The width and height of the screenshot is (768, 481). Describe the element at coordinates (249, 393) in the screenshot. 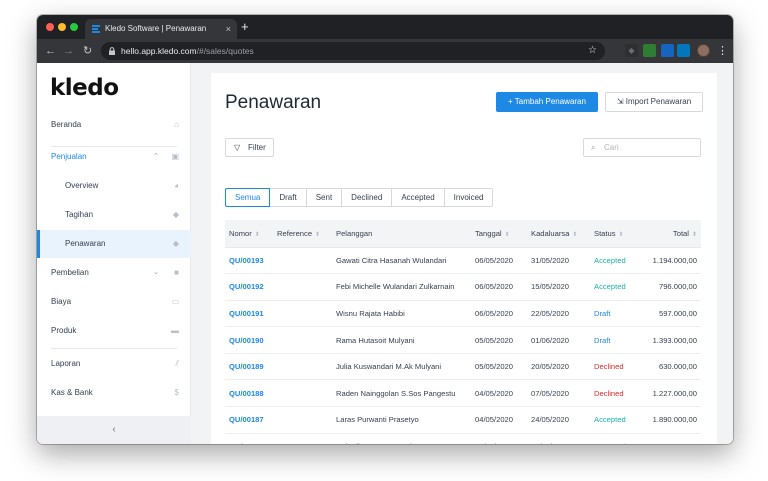

I see `quote-number-link: QU/00188` at that location.